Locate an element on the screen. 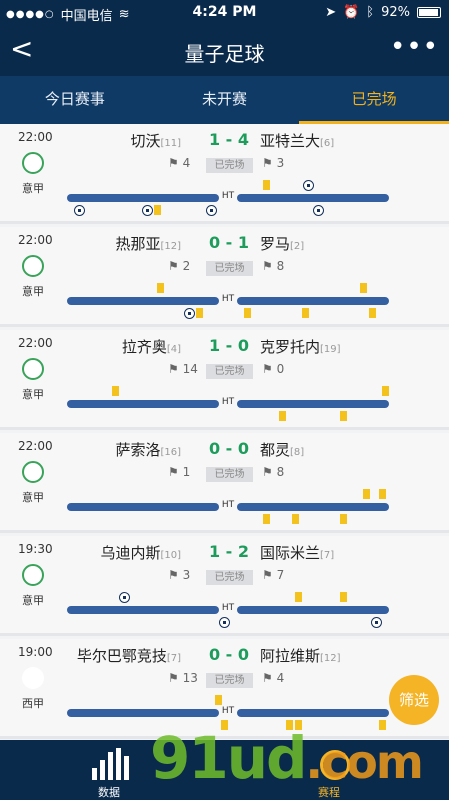 The height and width of the screenshot is (800, 449). away-corners-count: 8 is located at coordinates (280, 266).